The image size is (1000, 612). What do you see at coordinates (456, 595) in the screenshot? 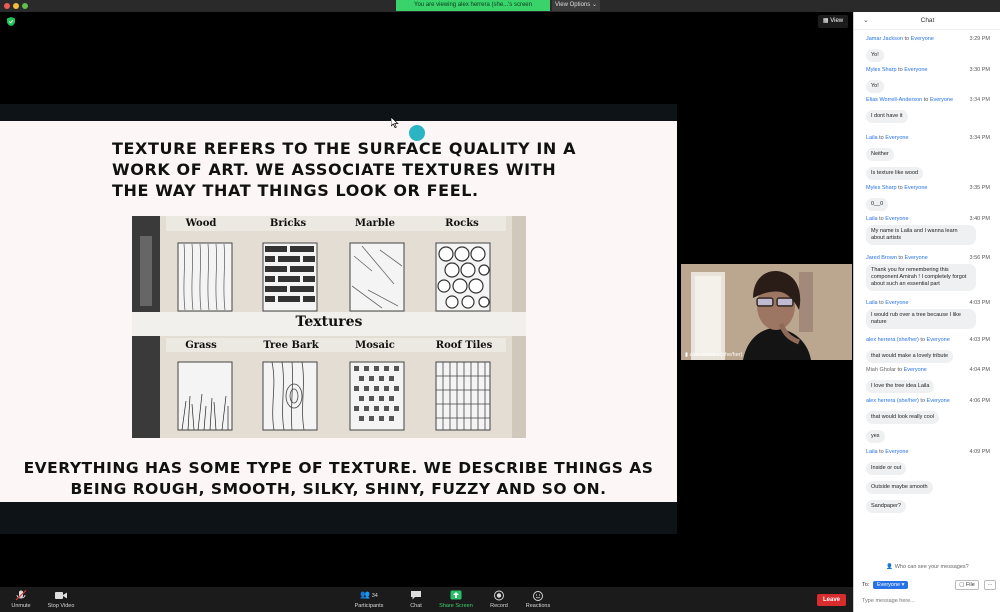
I see `share-screen-icon` at bounding box center [456, 595].